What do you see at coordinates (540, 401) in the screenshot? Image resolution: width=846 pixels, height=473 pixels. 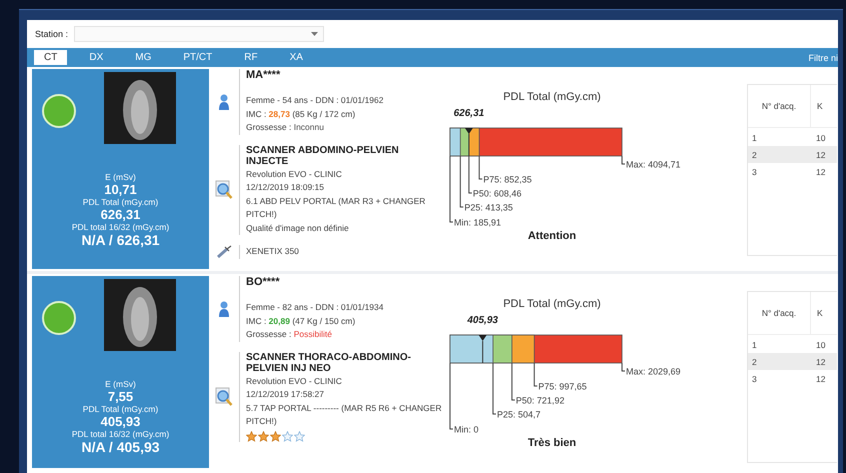 I see `percentile-label: P50: 721,92` at bounding box center [540, 401].